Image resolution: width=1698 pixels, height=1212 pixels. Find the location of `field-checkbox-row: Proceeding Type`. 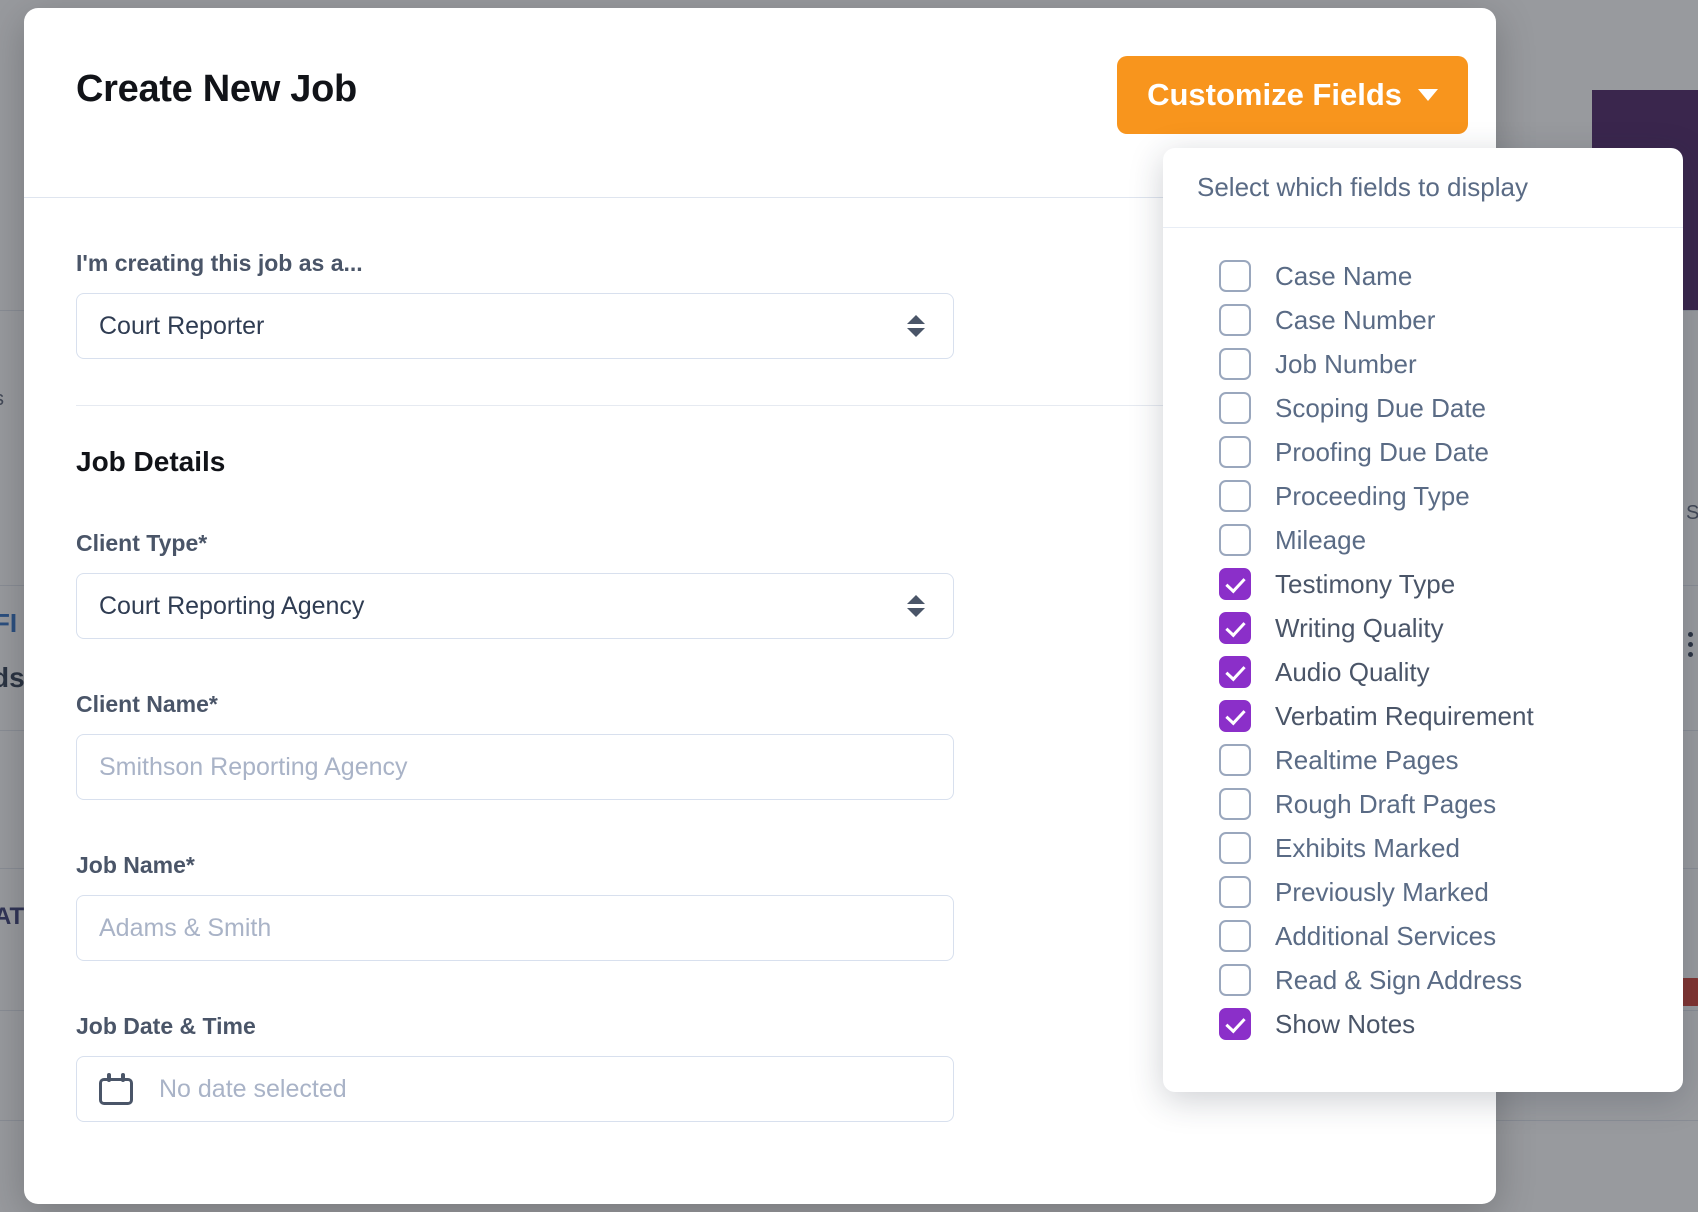

field-checkbox-row: Proceeding Type is located at coordinates (1423, 496).